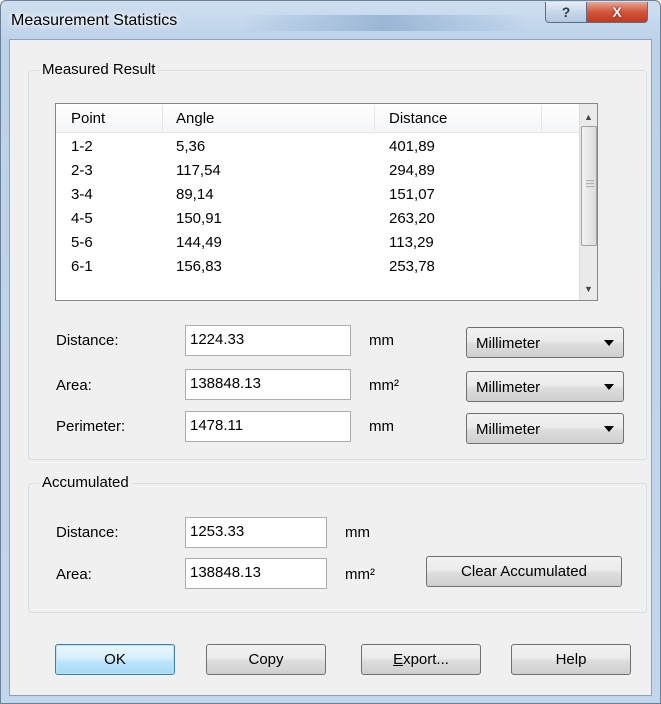 The height and width of the screenshot is (704, 661). Describe the element at coordinates (412, 266) in the screenshot. I see `cell-distance: 253,78` at that location.